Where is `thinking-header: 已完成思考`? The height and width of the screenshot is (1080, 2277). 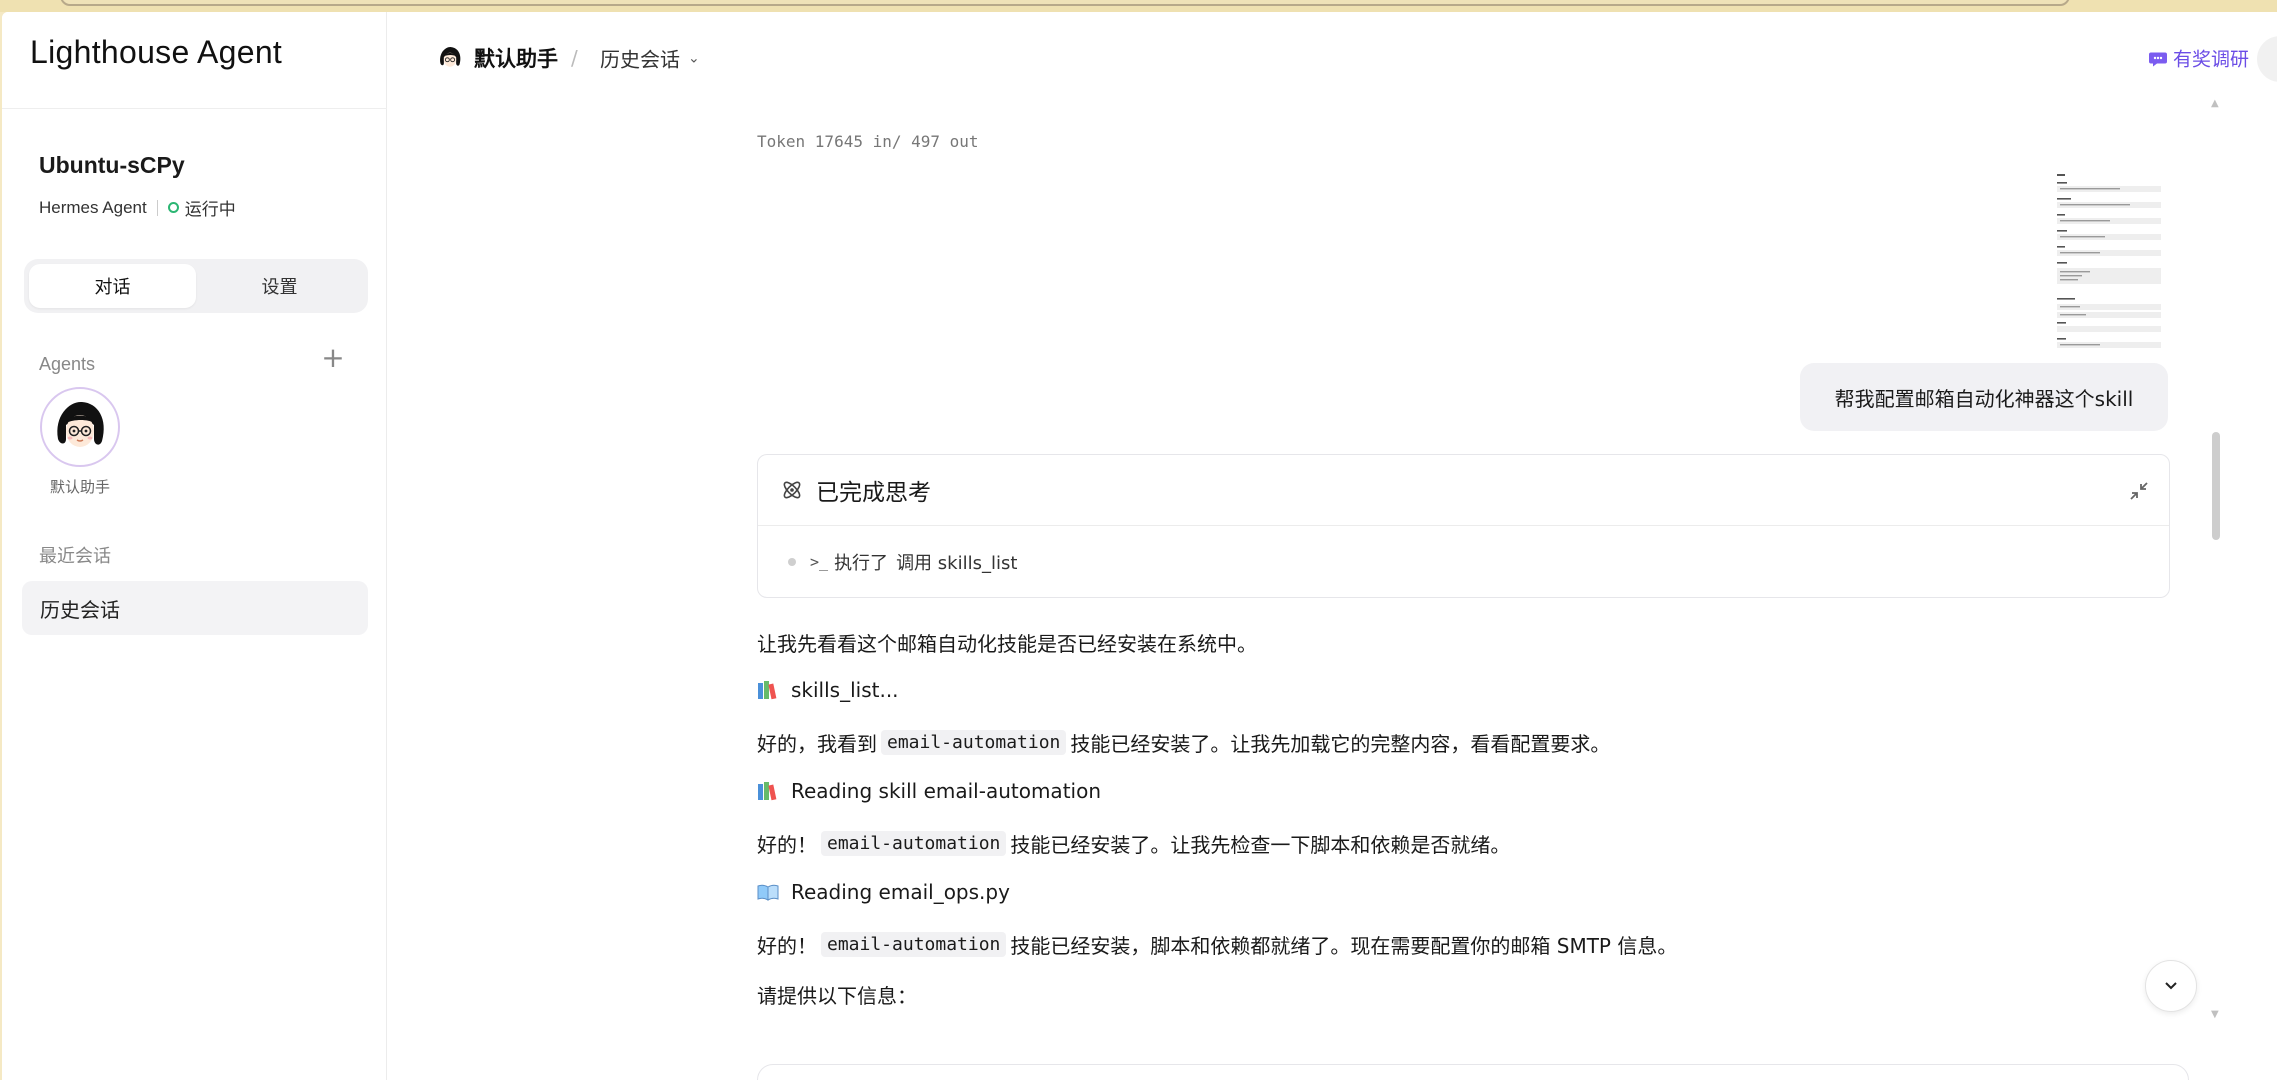 thinking-header: 已完成思考 is located at coordinates (1463, 490).